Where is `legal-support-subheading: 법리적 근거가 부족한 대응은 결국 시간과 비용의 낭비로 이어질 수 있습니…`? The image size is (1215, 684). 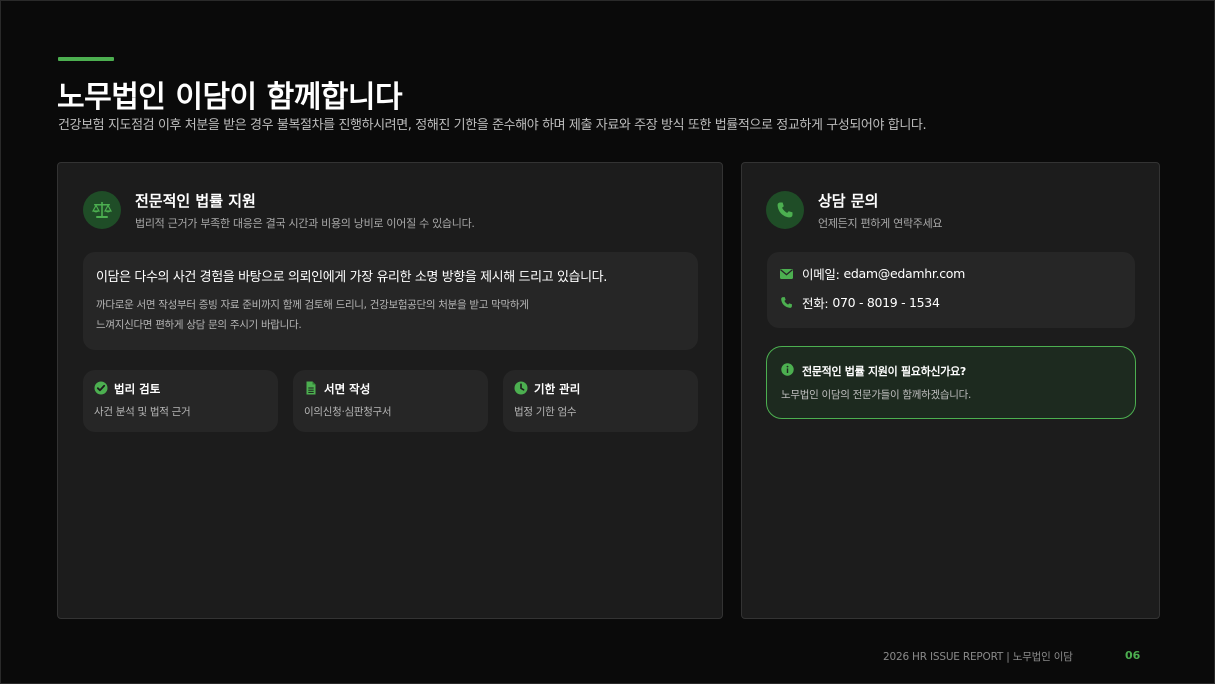
legal-support-subheading: 법리적 근거가 부족한 대응은 결국 시간과 비용의 낭비로 이어질 수 있습니… is located at coordinates (305, 223).